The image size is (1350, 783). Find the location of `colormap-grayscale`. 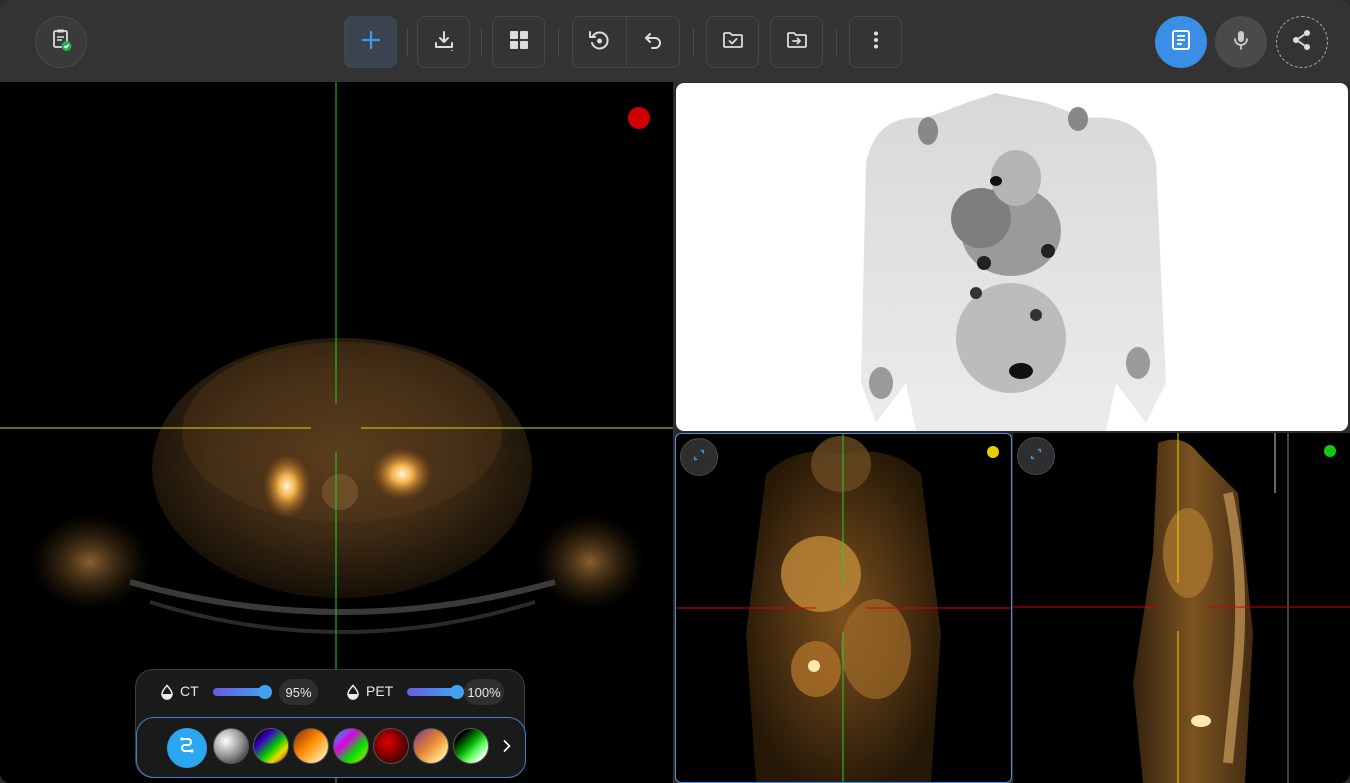

colormap-grayscale is located at coordinates (231, 746).